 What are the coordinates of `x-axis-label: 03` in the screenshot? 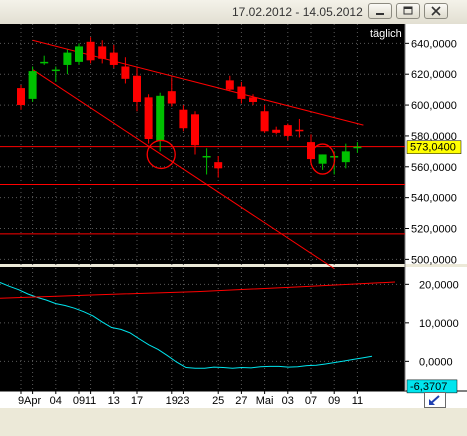 It's located at (288, 401).